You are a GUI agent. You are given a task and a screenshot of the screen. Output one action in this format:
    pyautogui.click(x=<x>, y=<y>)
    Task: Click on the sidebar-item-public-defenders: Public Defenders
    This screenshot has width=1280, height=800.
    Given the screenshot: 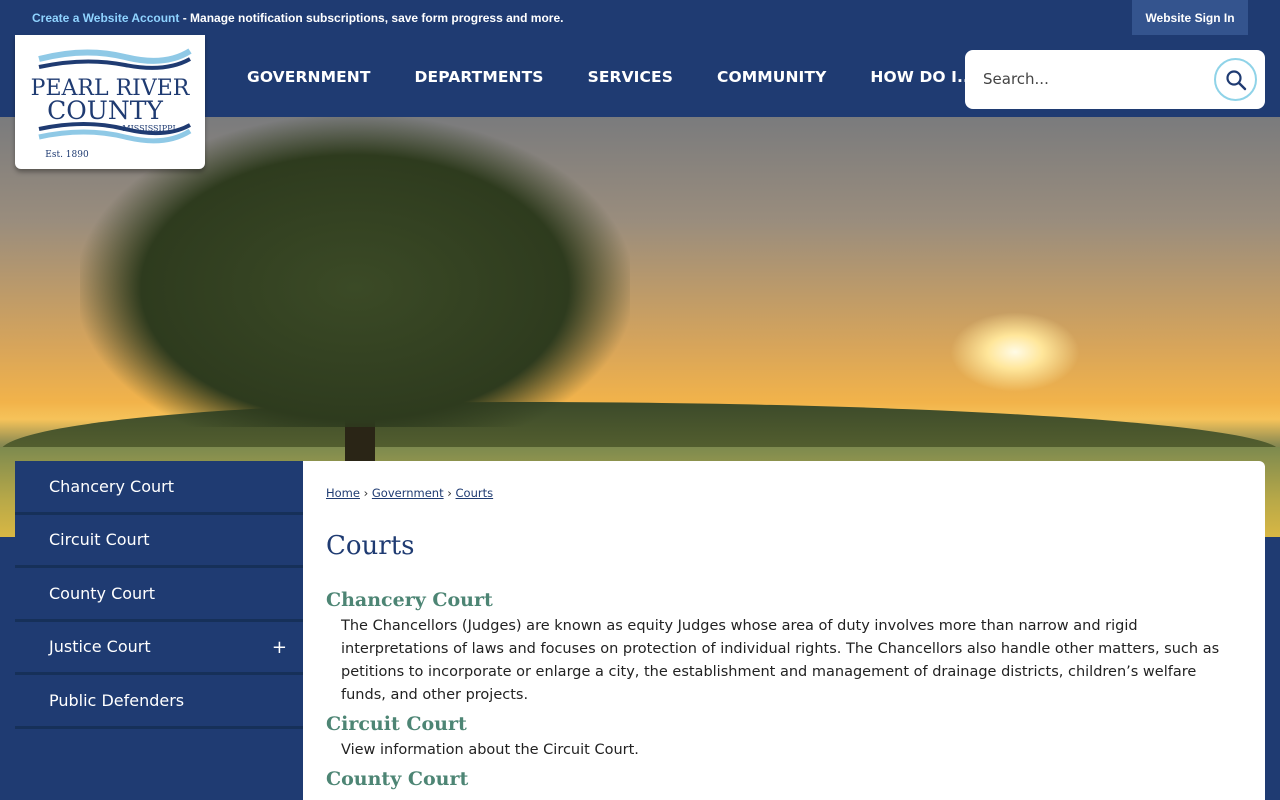 What is the action you would take?
    pyautogui.click(x=159, y=702)
    